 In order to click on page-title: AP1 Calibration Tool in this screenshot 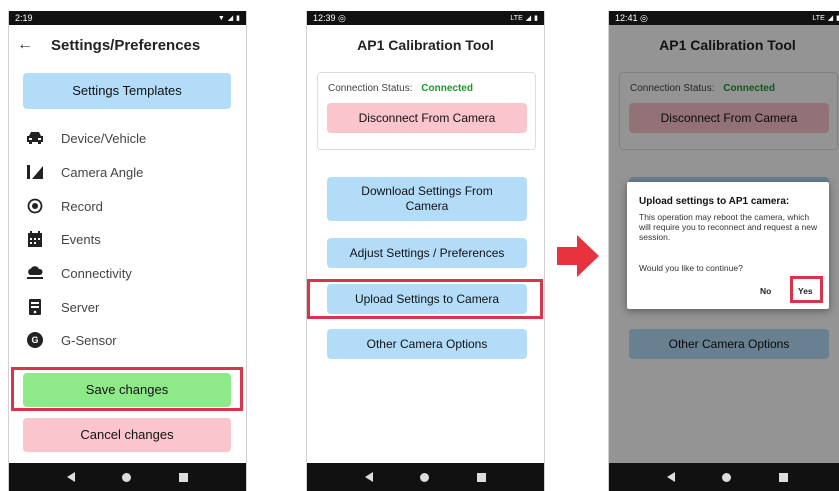, I will do `click(425, 45)`.